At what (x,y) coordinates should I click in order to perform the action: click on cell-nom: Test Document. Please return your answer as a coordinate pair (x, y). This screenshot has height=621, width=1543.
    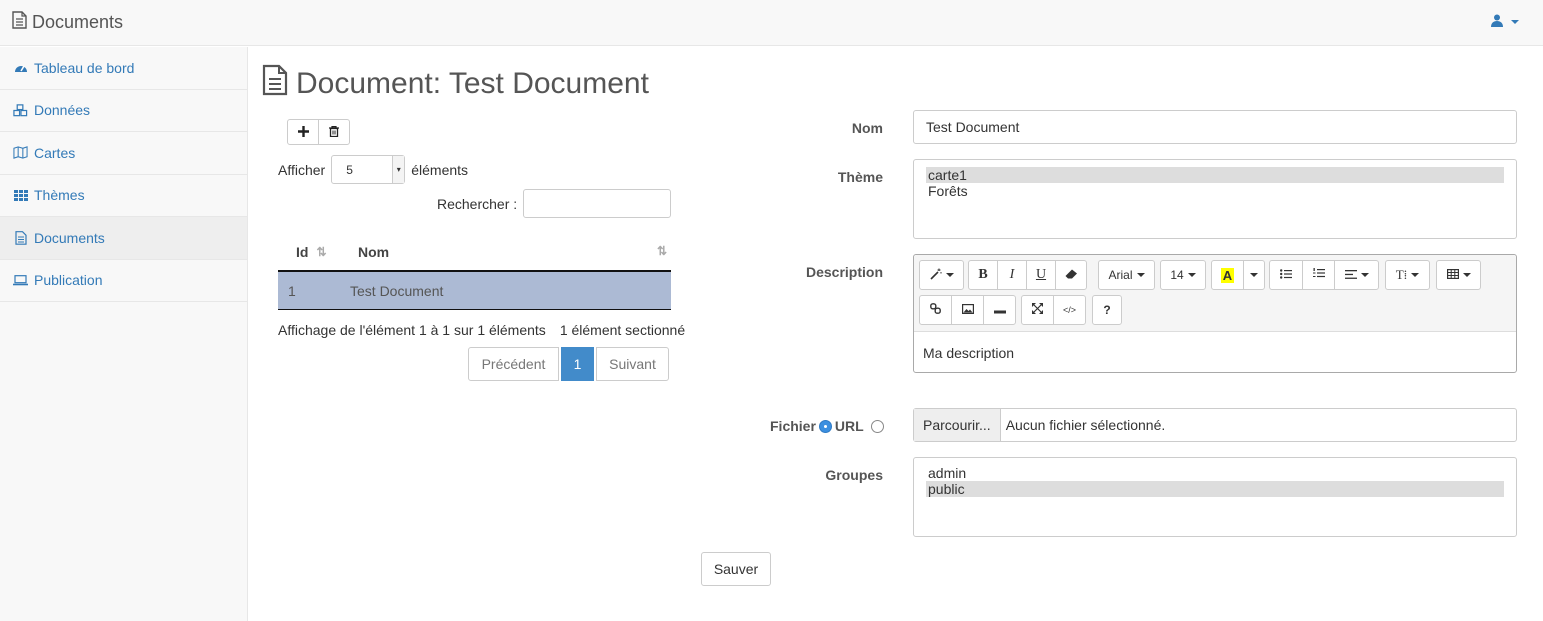
    Looking at the image, I should click on (397, 290).